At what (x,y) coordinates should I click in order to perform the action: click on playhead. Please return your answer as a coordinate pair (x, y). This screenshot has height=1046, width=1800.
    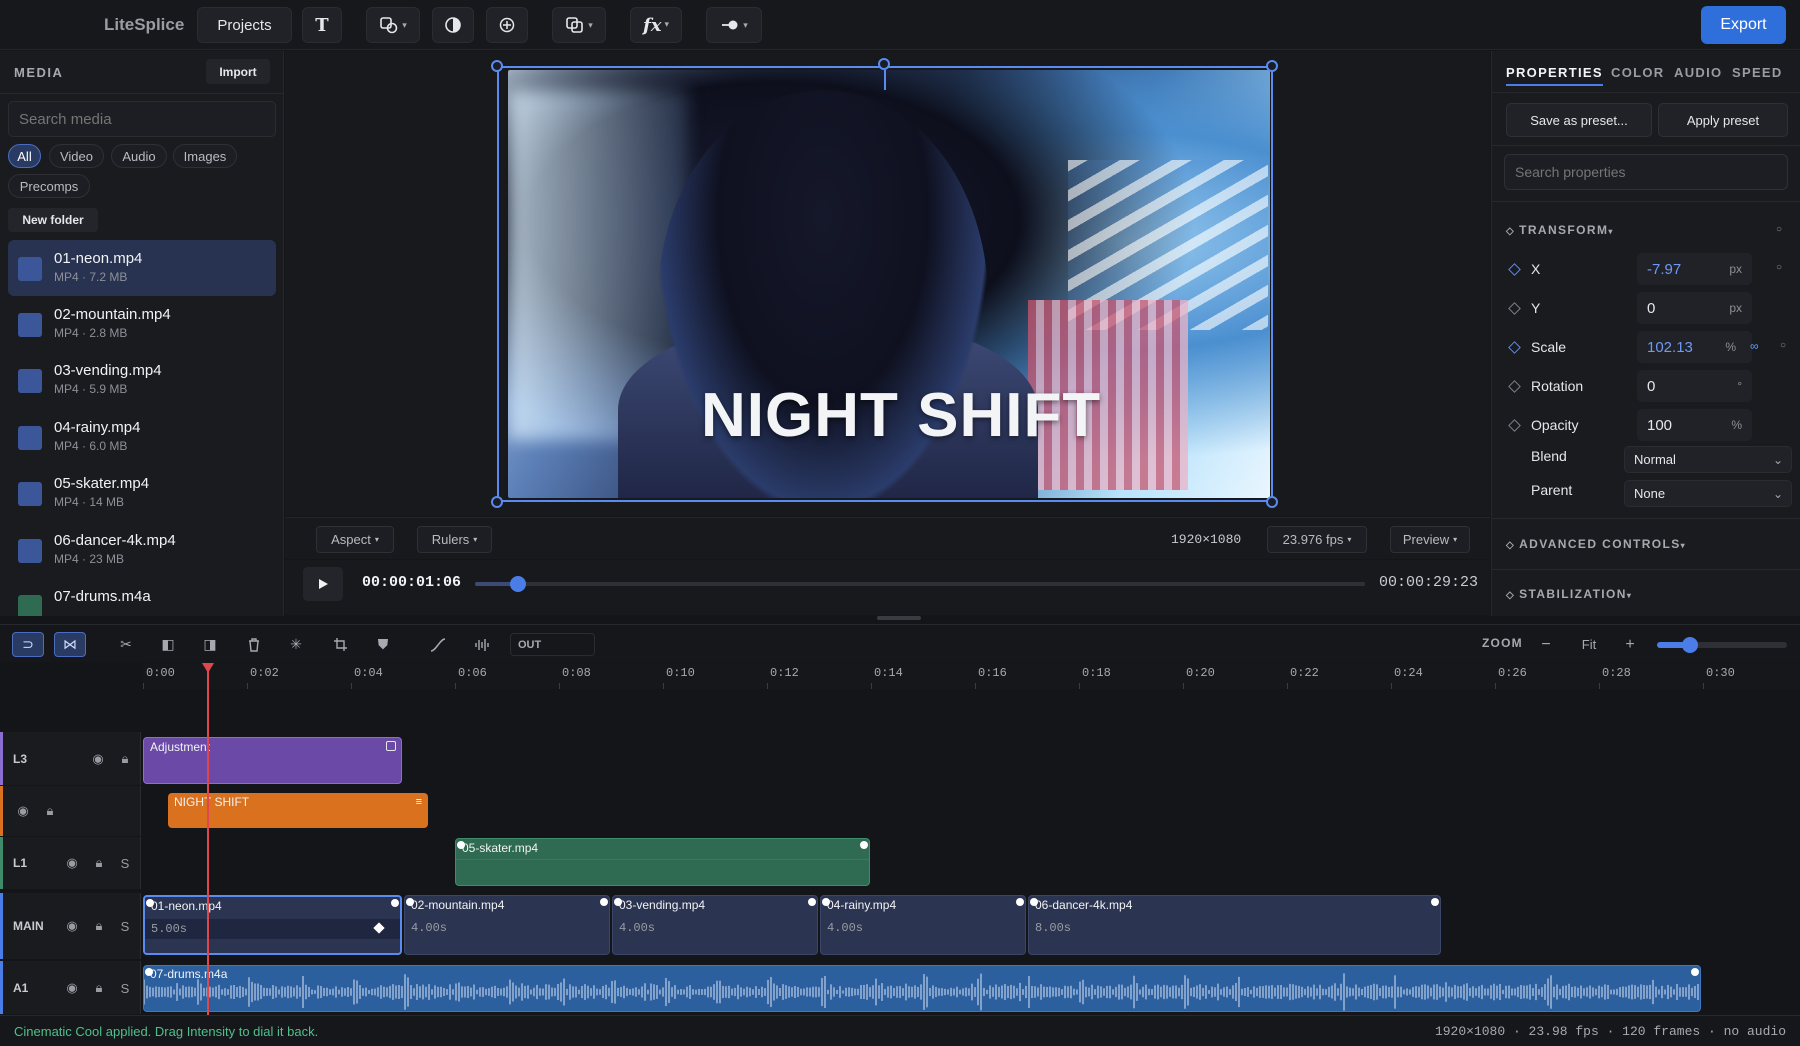
    Looking at the image, I should click on (208, 839).